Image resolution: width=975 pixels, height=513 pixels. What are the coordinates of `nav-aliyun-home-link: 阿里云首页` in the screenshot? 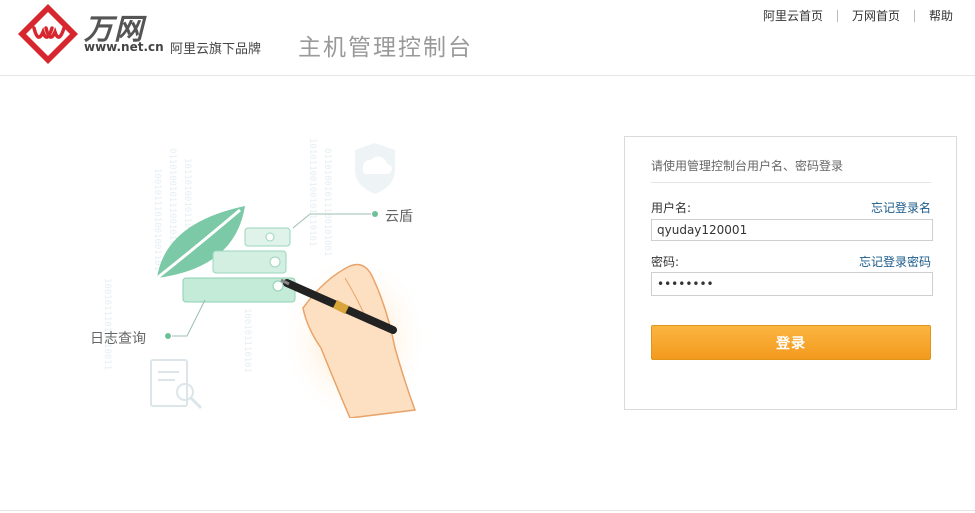 It's located at (793, 15).